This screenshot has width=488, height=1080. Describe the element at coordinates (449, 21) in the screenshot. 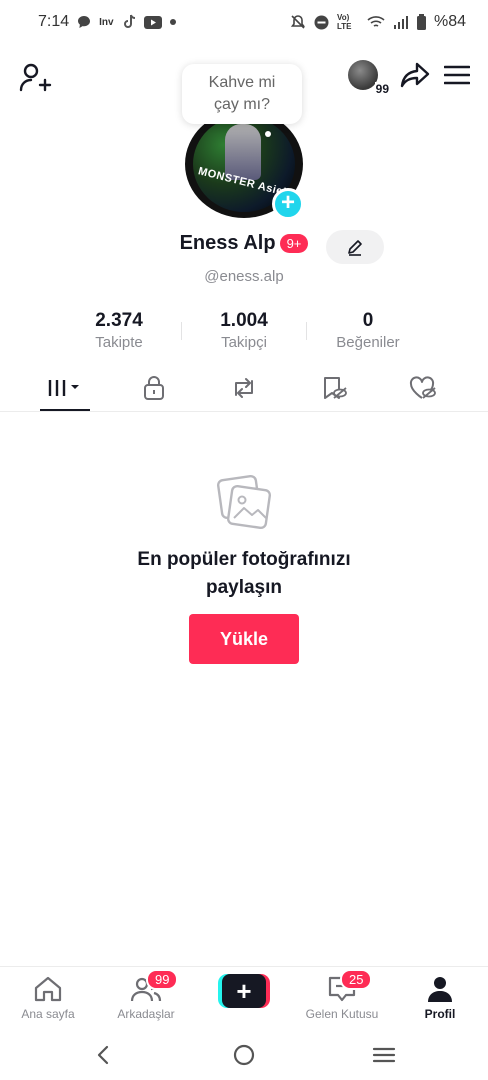

I see `battery-percent: %84` at that location.